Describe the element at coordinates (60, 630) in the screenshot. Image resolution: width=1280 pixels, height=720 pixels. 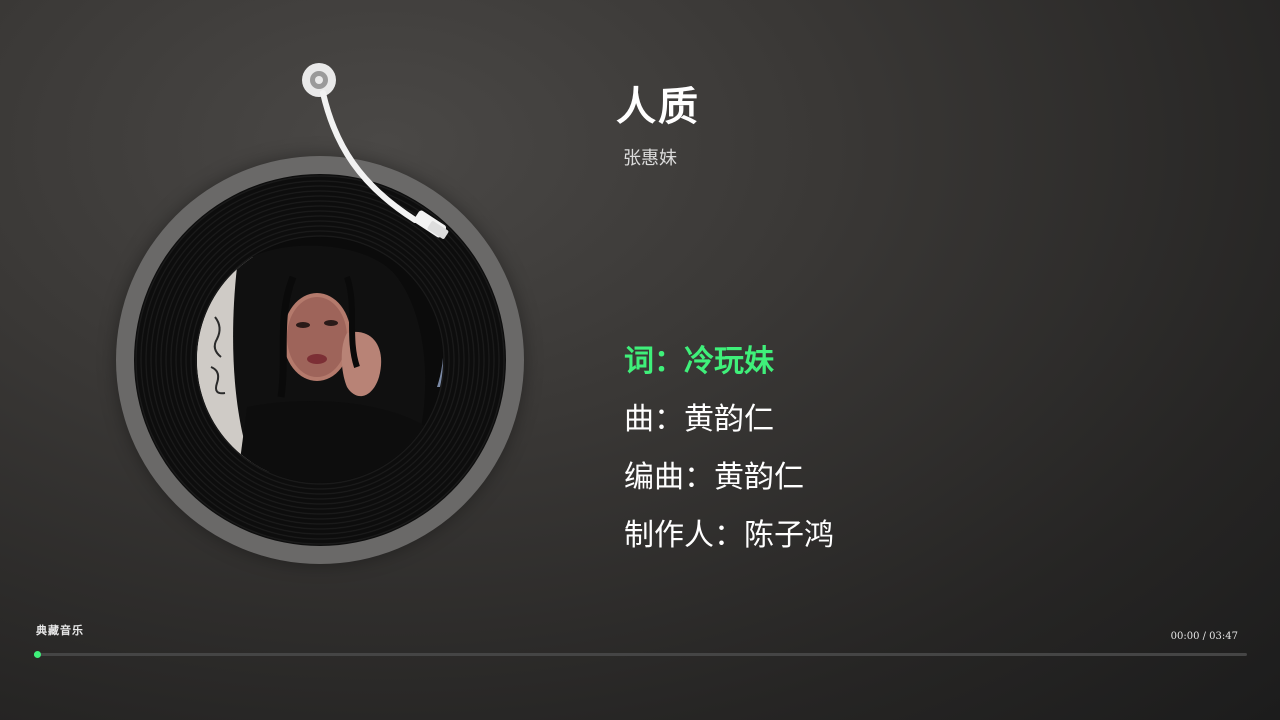
I see `brand-logo: 典藏音乐` at that location.